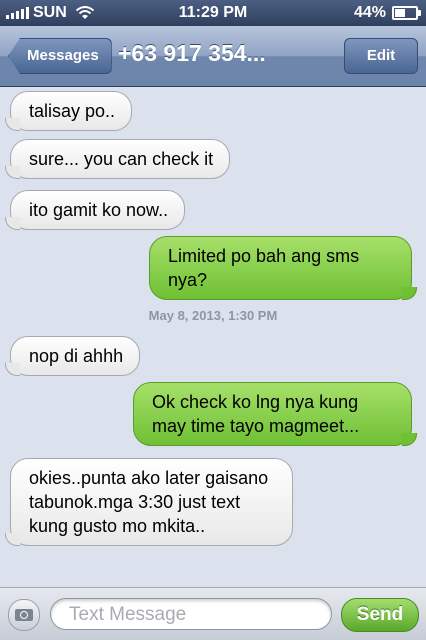 Image resolution: width=426 pixels, height=640 pixels. I want to click on message-bubble-incoming: nop di ahhh, so click(72, 356).